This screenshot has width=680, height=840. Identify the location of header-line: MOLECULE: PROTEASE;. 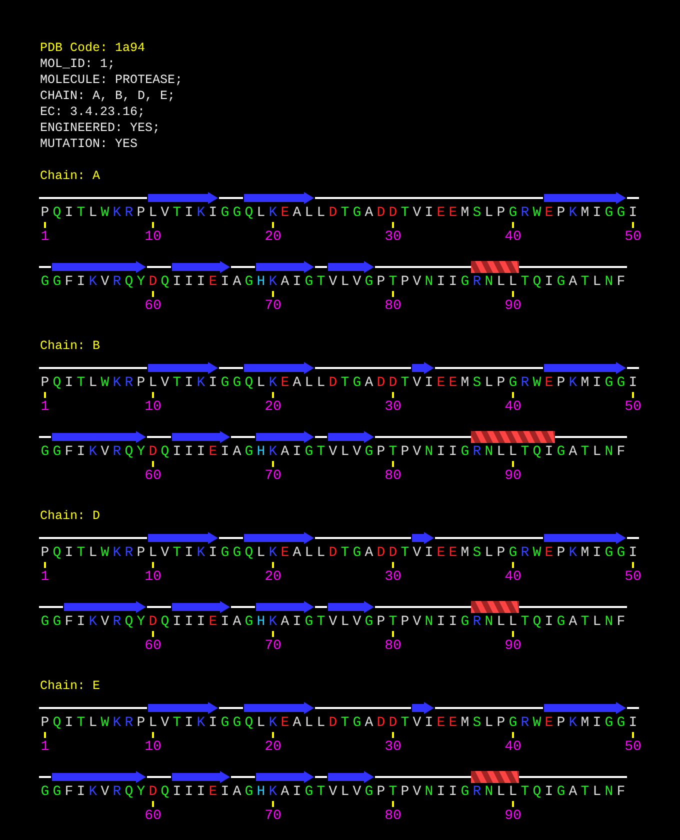
(112, 80).